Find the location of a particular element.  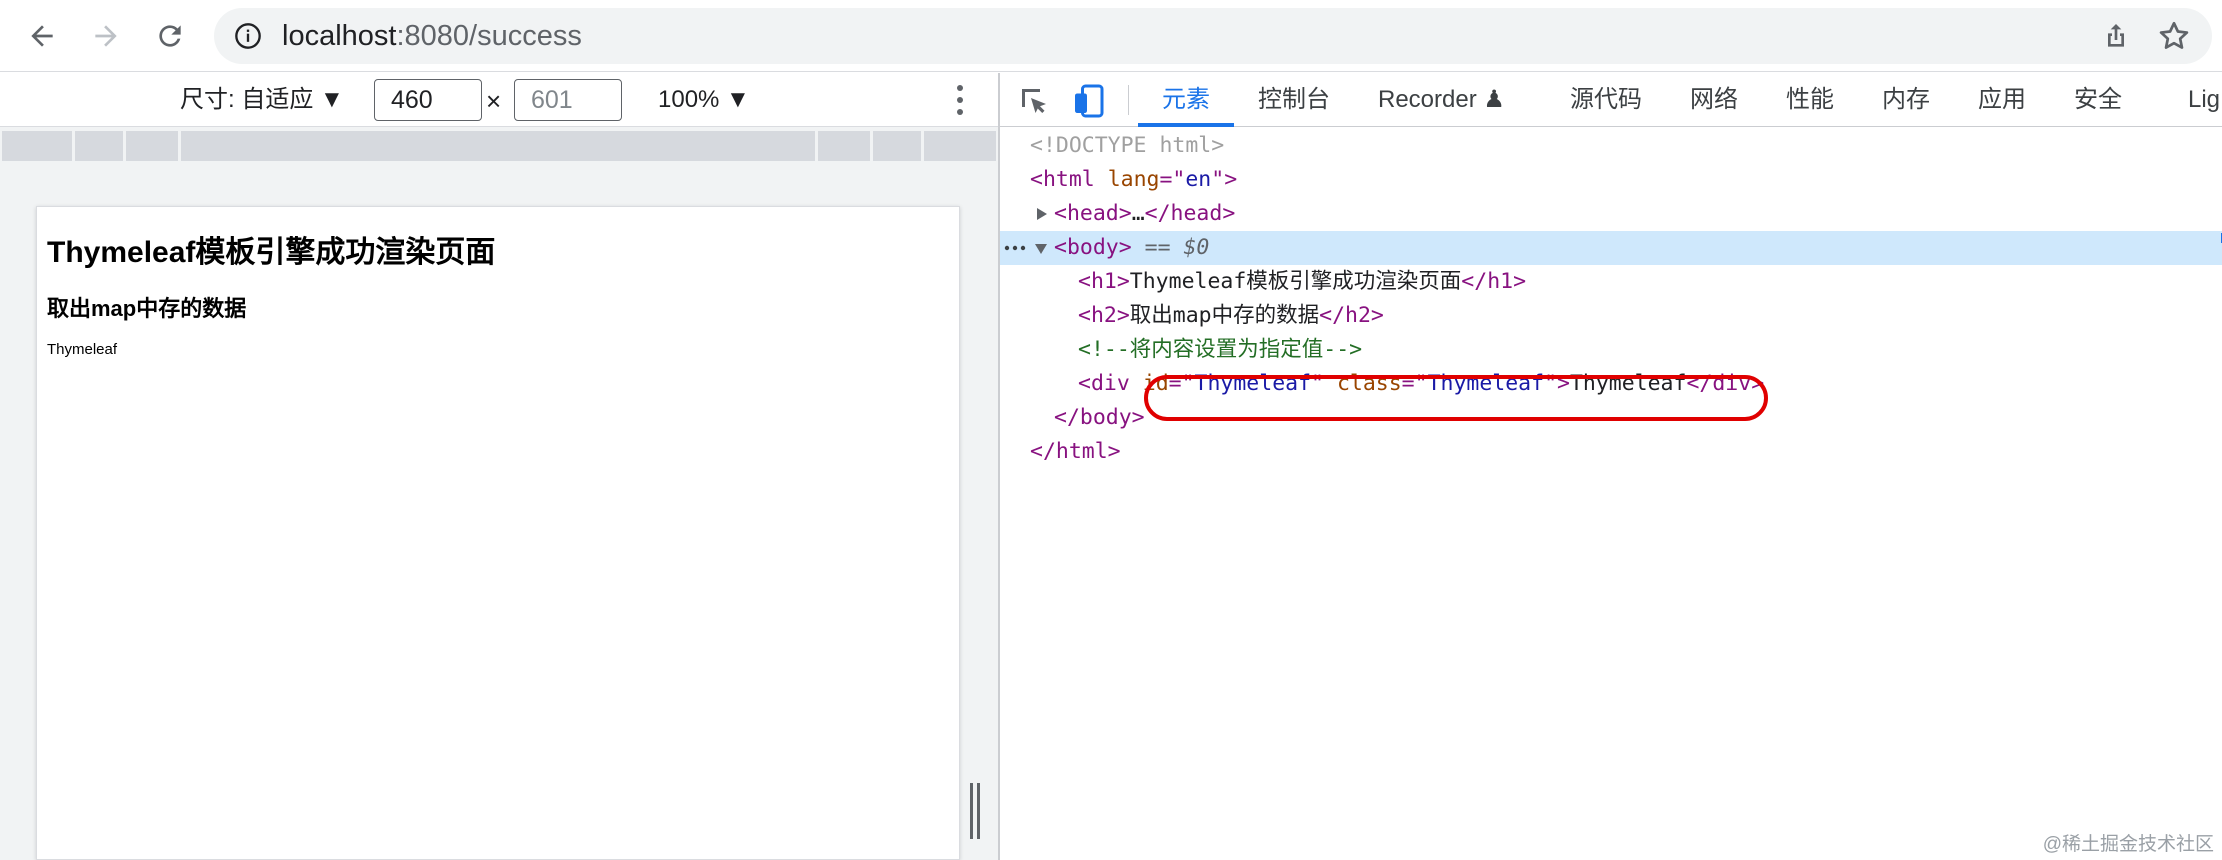

watermark: @稀土掘金技术社区 is located at coordinates (2128, 844).